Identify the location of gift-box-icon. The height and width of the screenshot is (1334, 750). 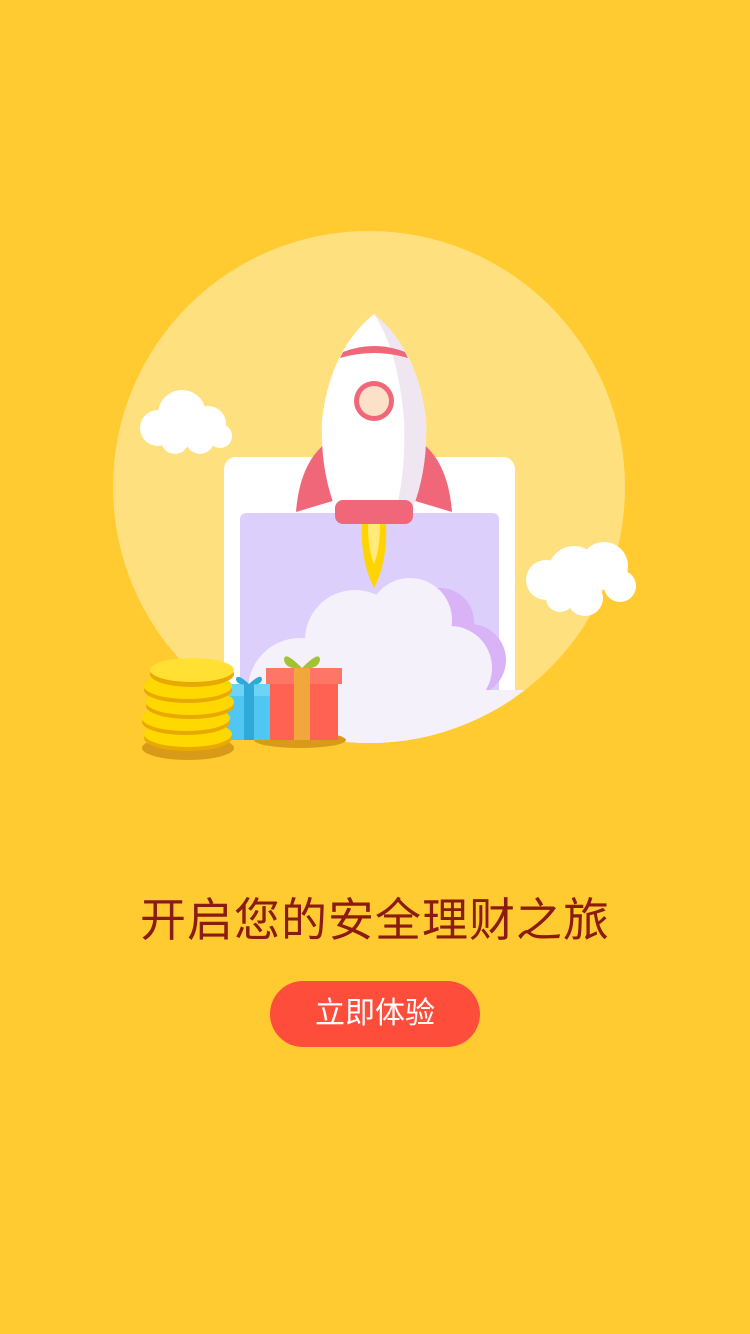
(304, 698).